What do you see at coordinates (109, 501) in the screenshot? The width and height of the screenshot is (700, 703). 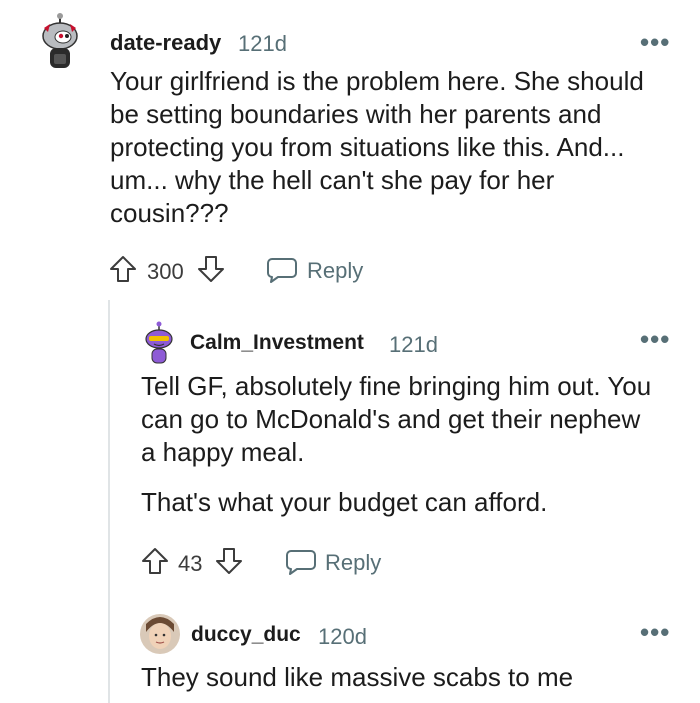 I see `thread-line` at bounding box center [109, 501].